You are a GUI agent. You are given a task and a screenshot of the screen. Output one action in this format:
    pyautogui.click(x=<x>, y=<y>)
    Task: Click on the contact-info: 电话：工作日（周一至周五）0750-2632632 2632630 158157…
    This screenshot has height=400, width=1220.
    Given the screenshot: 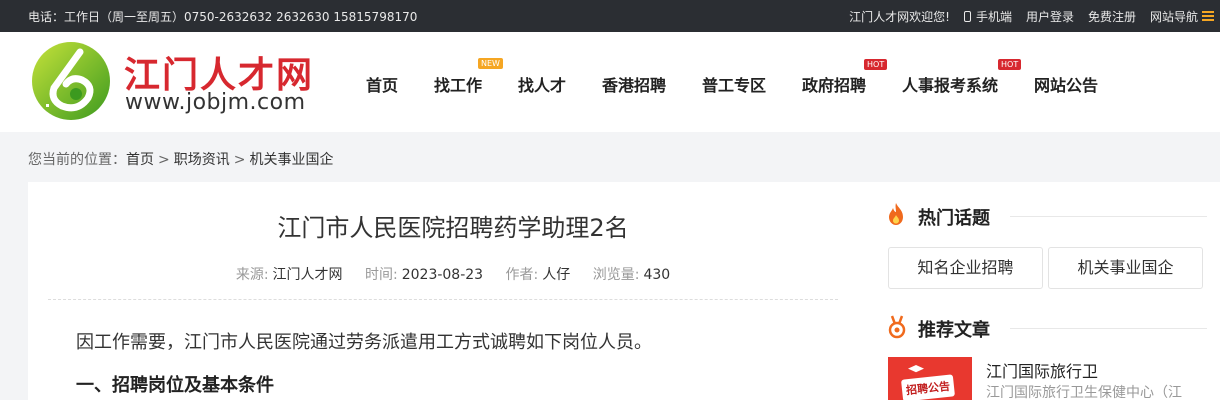 What is the action you would take?
    pyautogui.click(x=223, y=17)
    